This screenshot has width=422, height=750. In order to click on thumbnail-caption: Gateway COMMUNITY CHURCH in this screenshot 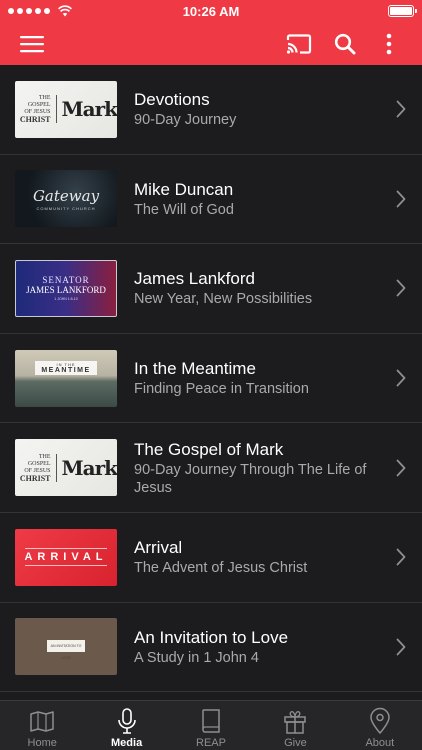, I will do `click(66, 199)`.